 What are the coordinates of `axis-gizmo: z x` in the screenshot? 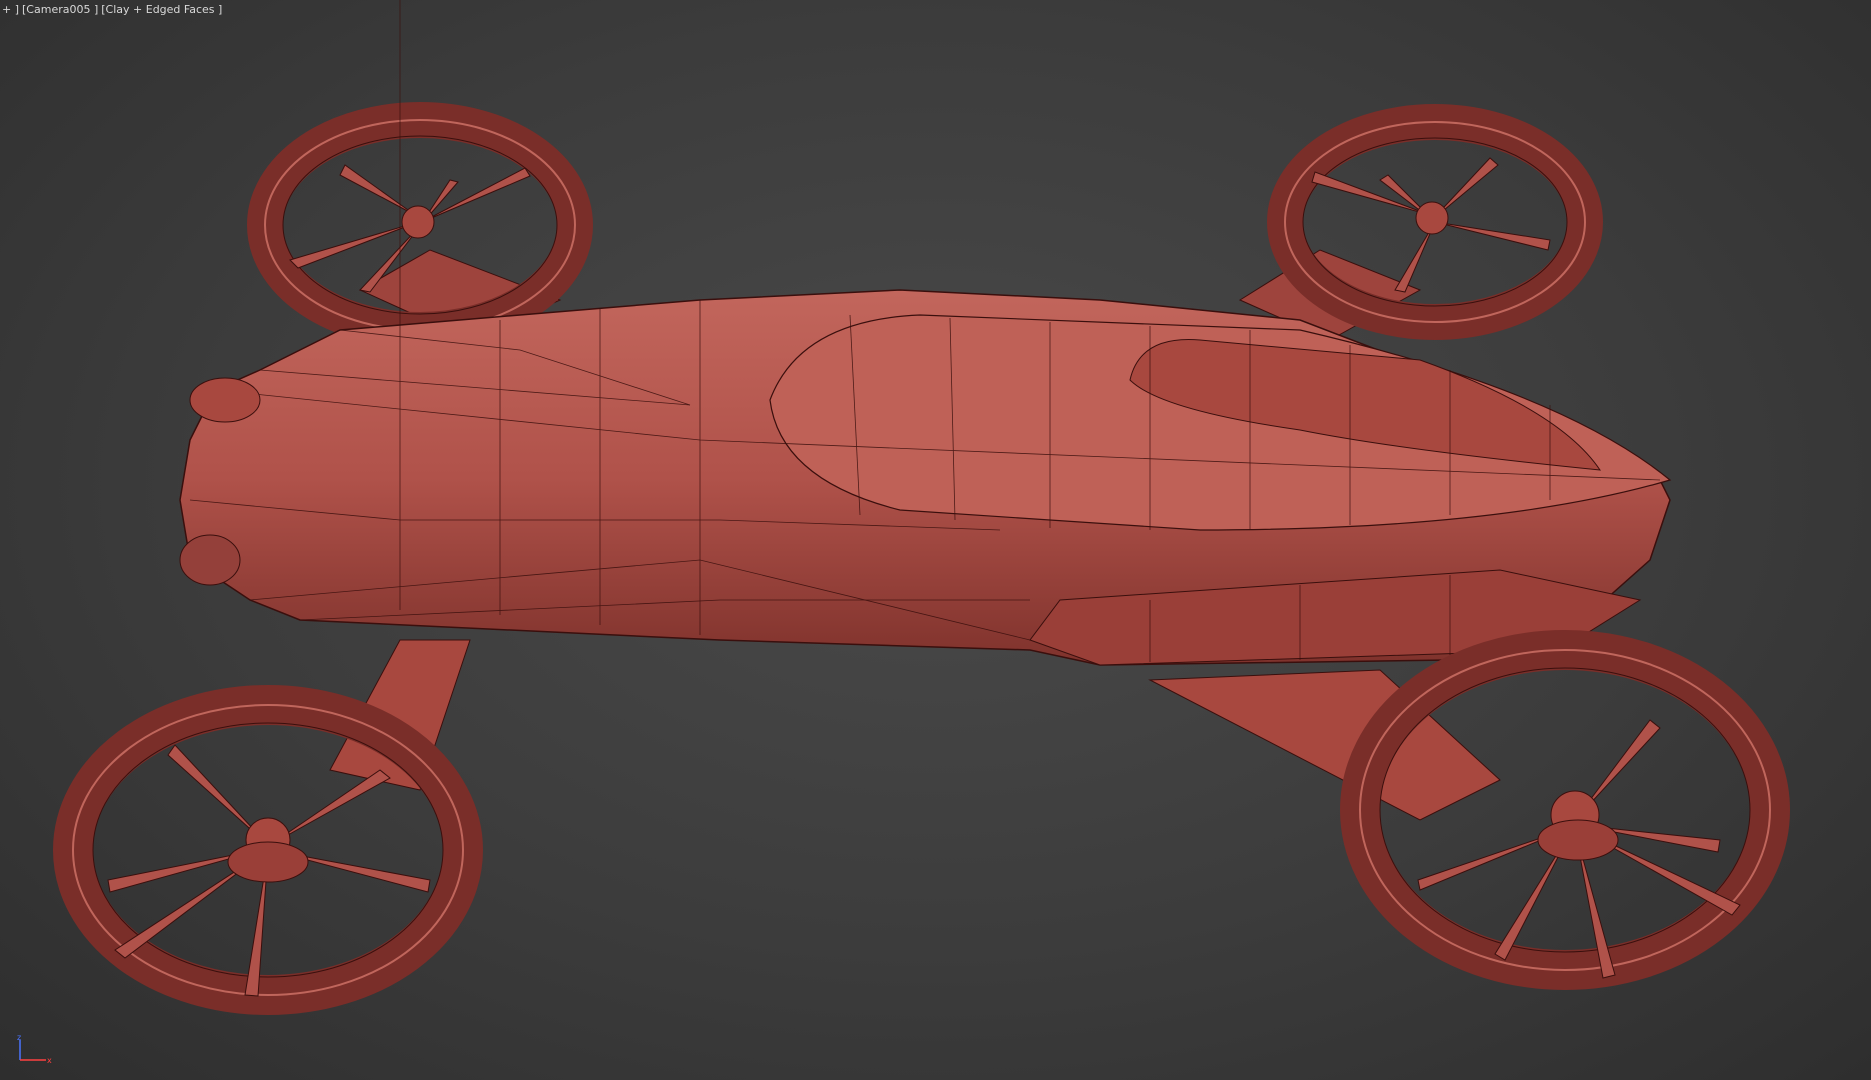 It's located at (34, 1049).